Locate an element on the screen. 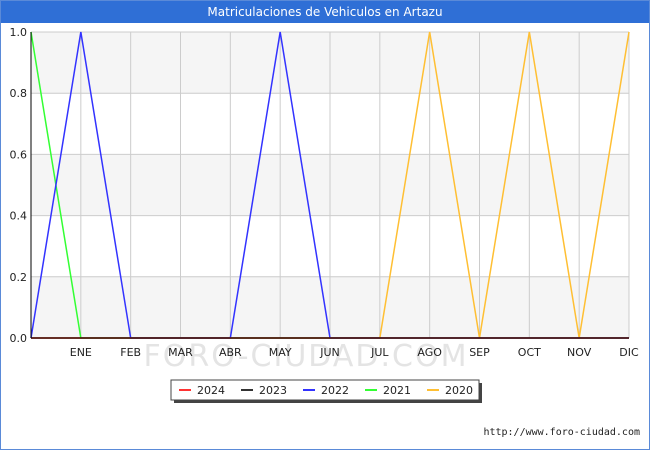  y-tick-label: 0.8 is located at coordinates (19, 93).